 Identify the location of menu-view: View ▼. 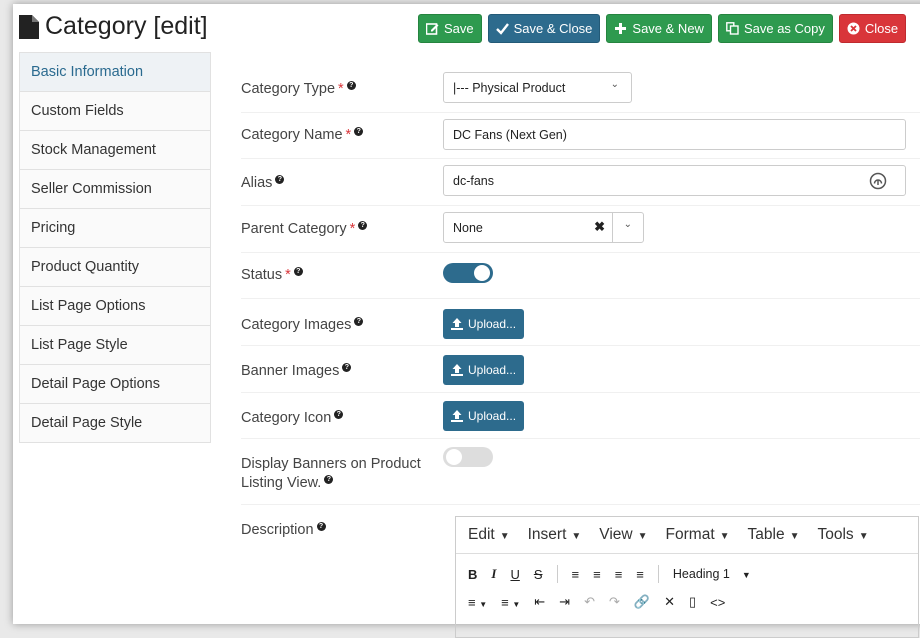
(623, 535).